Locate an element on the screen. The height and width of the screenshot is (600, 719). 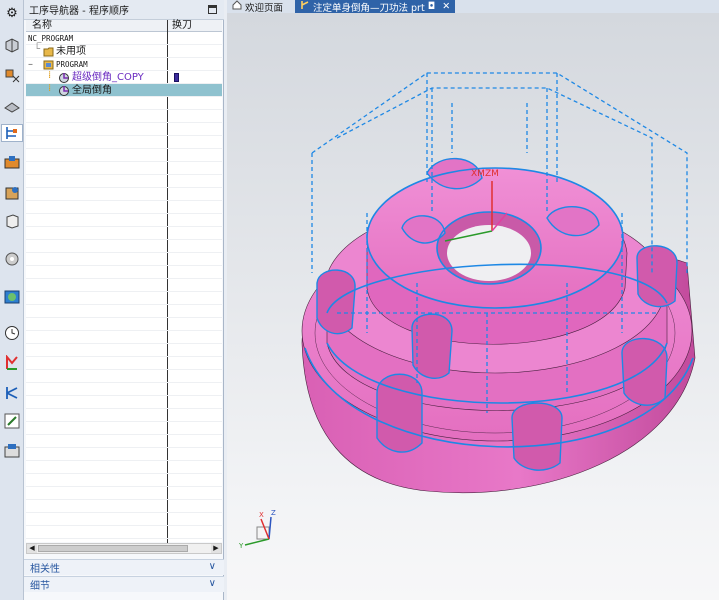
wcs-x-label: XM is located at coordinates (478, 174).